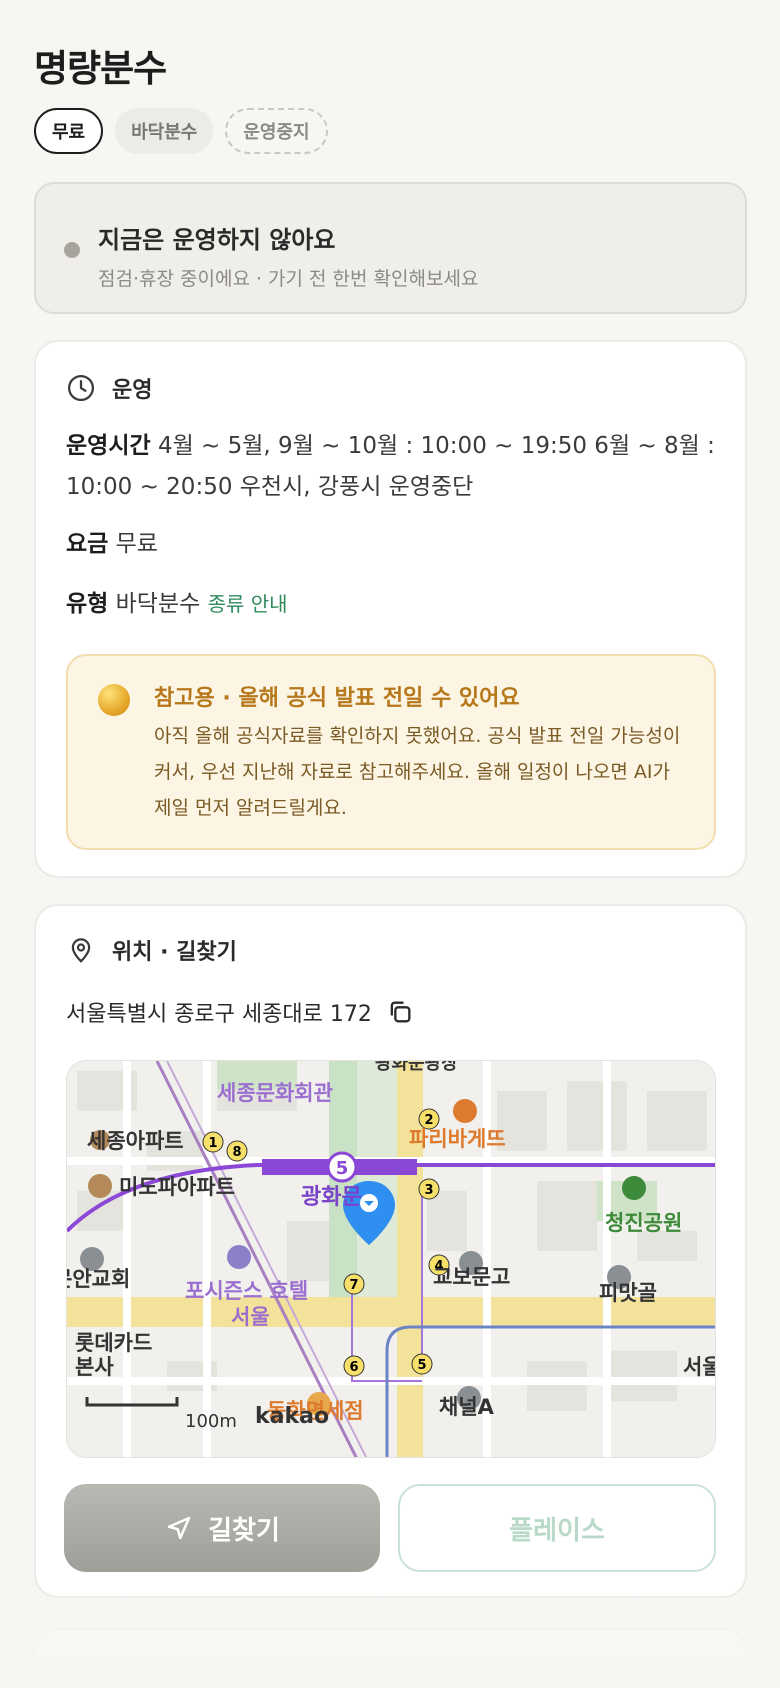 The width and height of the screenshot is (780, 1688). What do you see at coordinates (390, 248) in the screenshot?
I see `status-banner: 지금은 운영하지 않아요 점검·휴장 중이에요 · 가기 전 한번 확인해보세요` at bounding box center [390, 248].